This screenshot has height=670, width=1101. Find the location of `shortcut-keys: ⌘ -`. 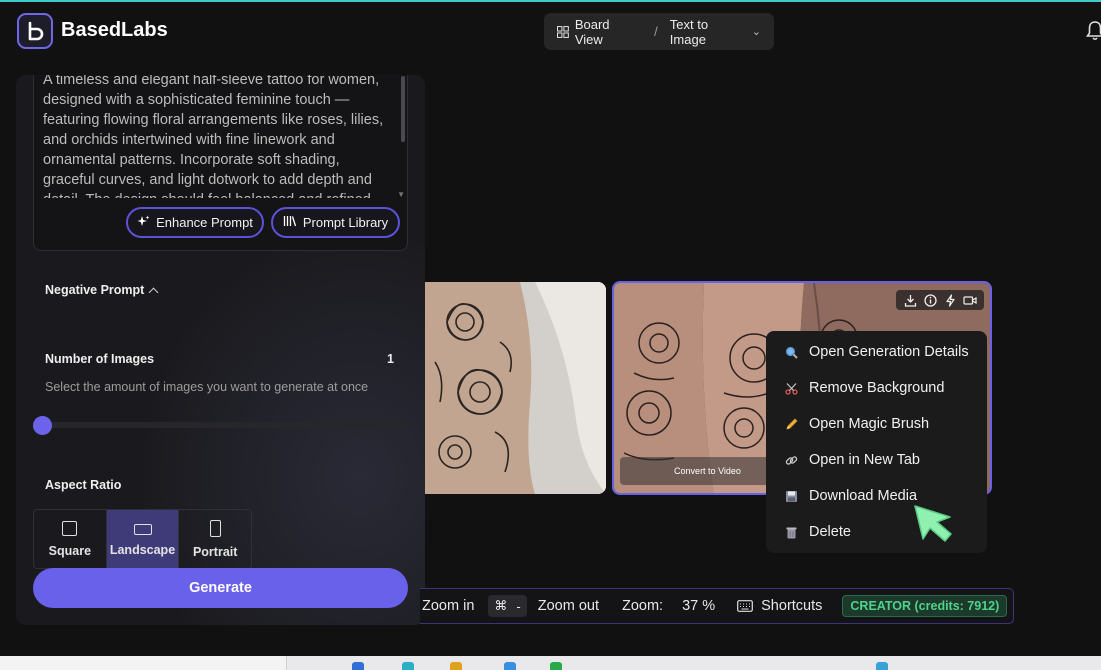

shortcut-keys: ⌘ - is located at coordinates (507, 606).